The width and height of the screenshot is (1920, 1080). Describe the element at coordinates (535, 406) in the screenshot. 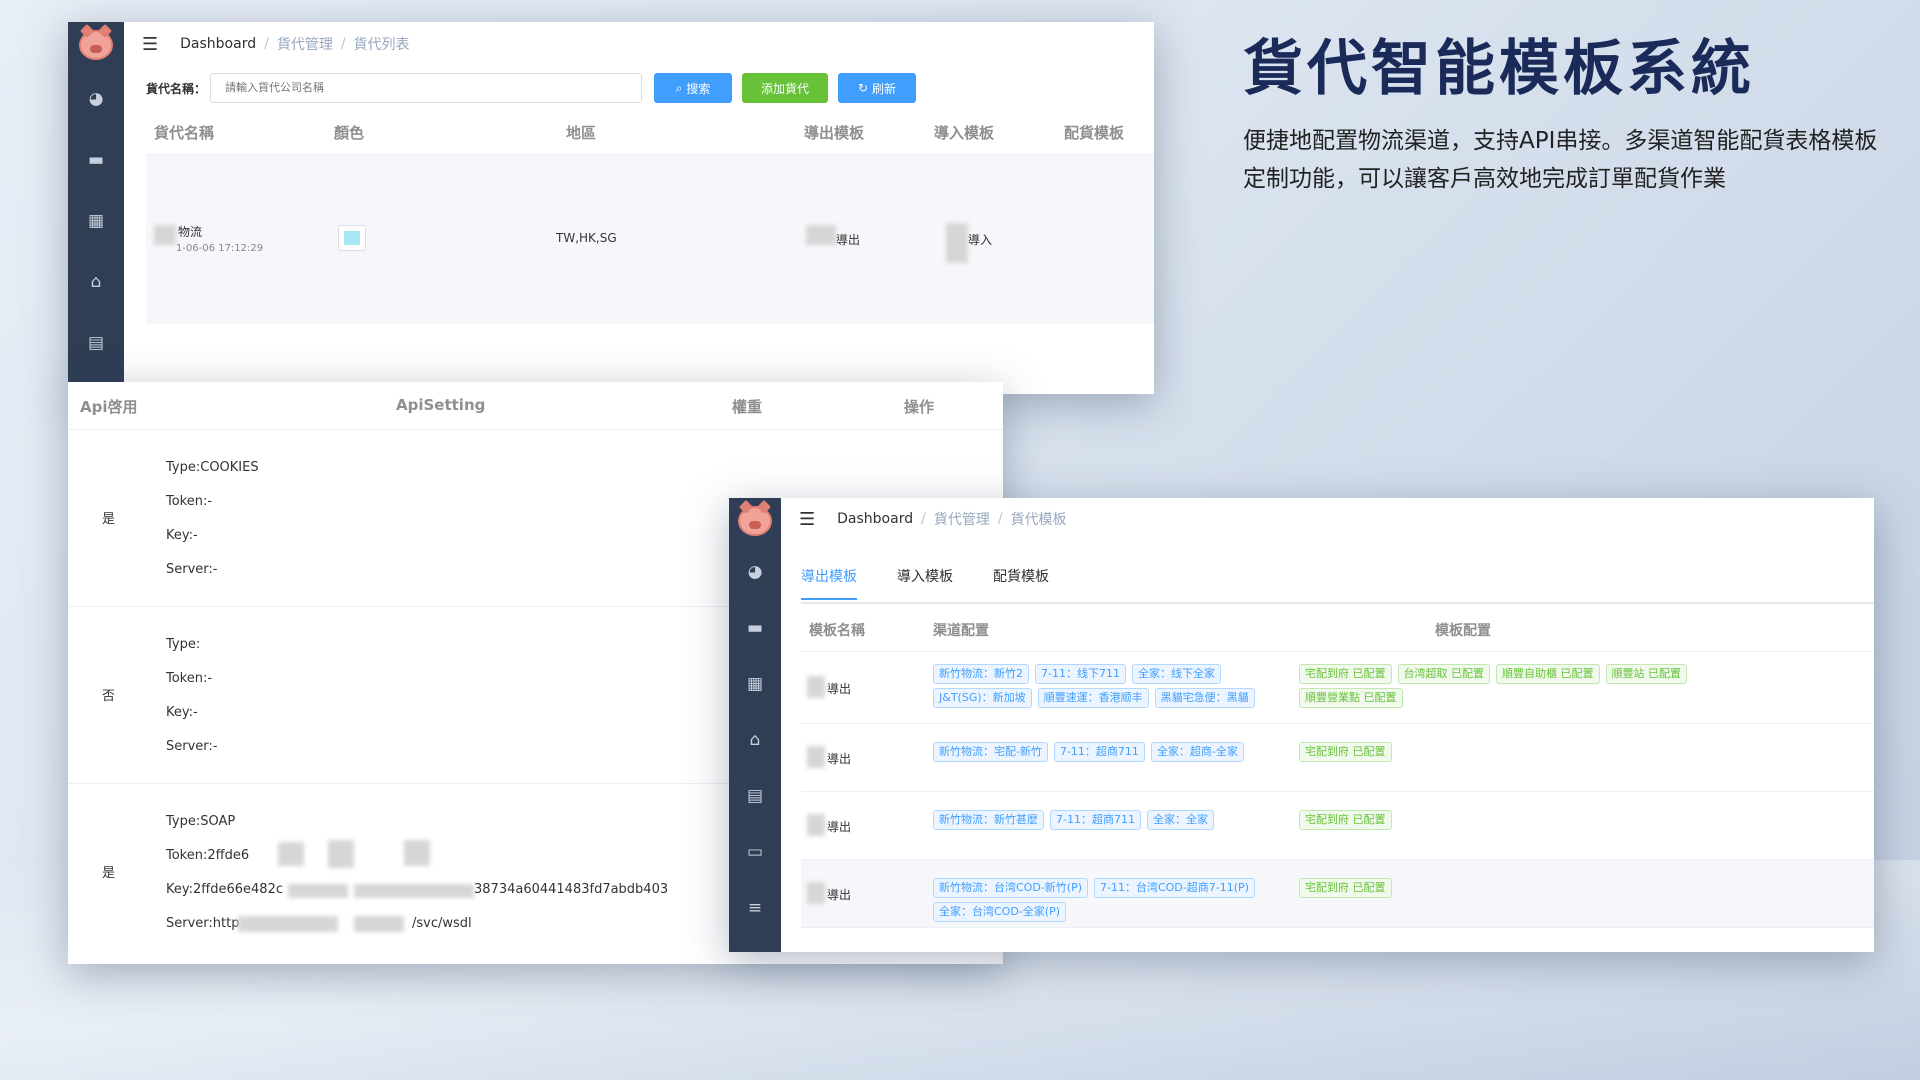

I see `api-table-header: Api啓用 ApiSetting 權重 操作` at that location.